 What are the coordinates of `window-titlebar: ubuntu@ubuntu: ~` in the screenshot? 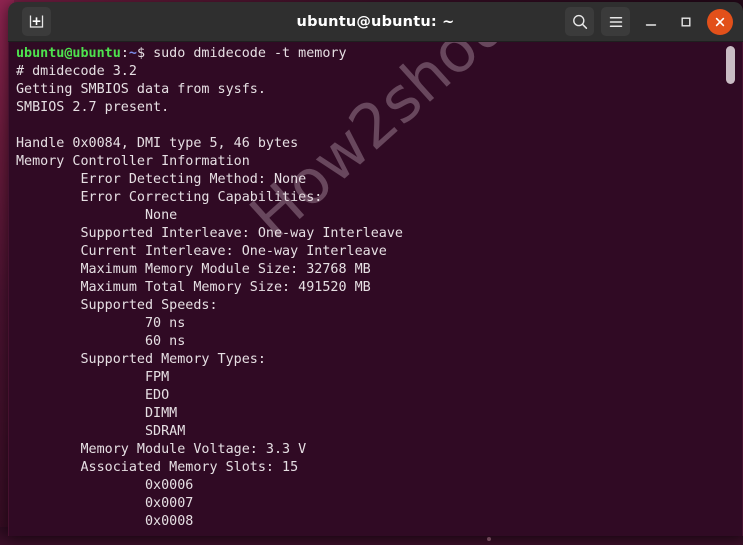 It's located at (375, 22).